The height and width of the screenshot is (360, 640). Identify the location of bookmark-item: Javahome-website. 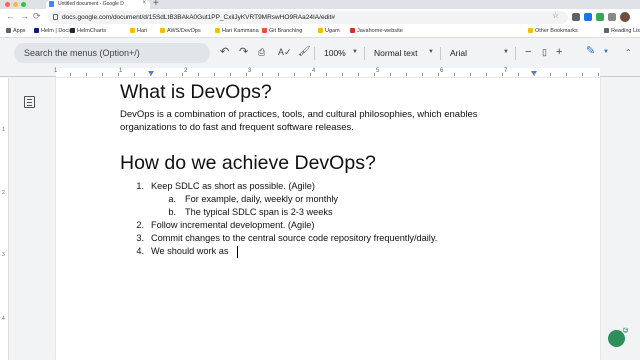
(376, 31).